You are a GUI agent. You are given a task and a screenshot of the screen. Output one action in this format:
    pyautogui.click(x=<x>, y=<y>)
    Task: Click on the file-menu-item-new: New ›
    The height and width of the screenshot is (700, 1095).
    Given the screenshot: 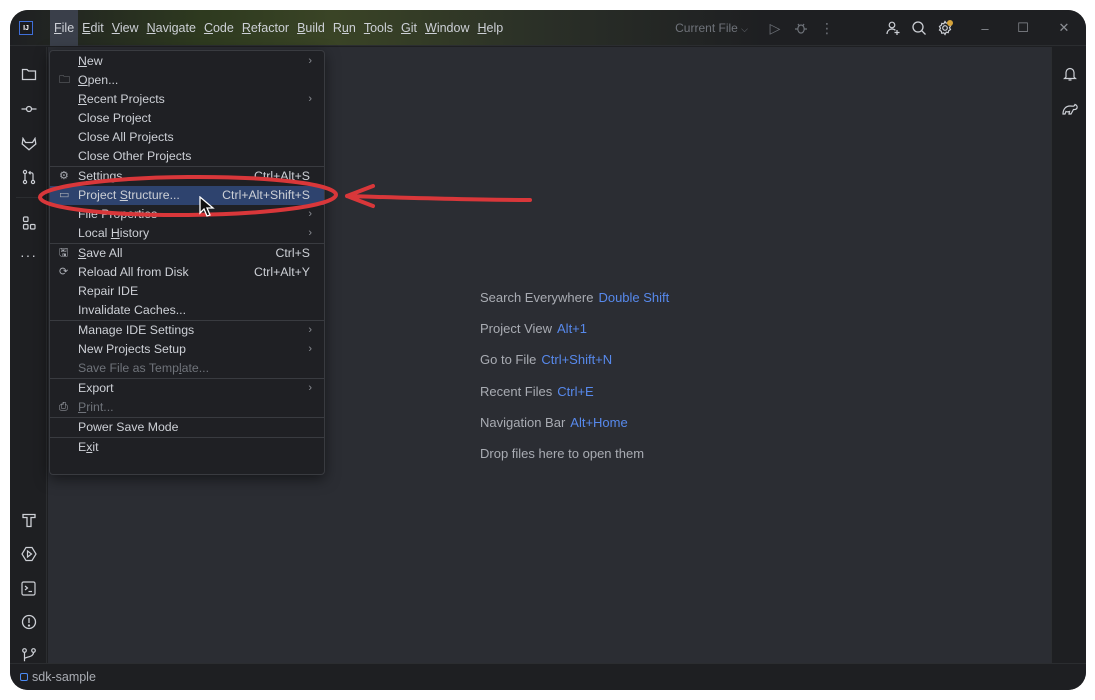 What is the action you would take?
    pyautogui.click(x=187, y=61)
    